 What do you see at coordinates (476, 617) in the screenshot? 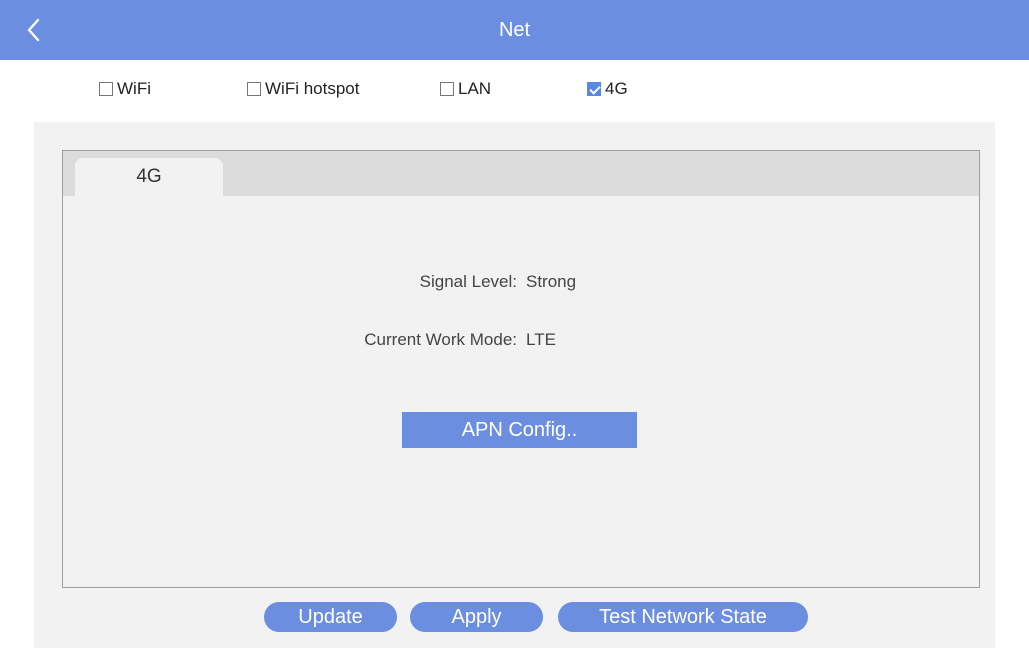
I see `apply-button: Apply` at bounding box center [476, 617].